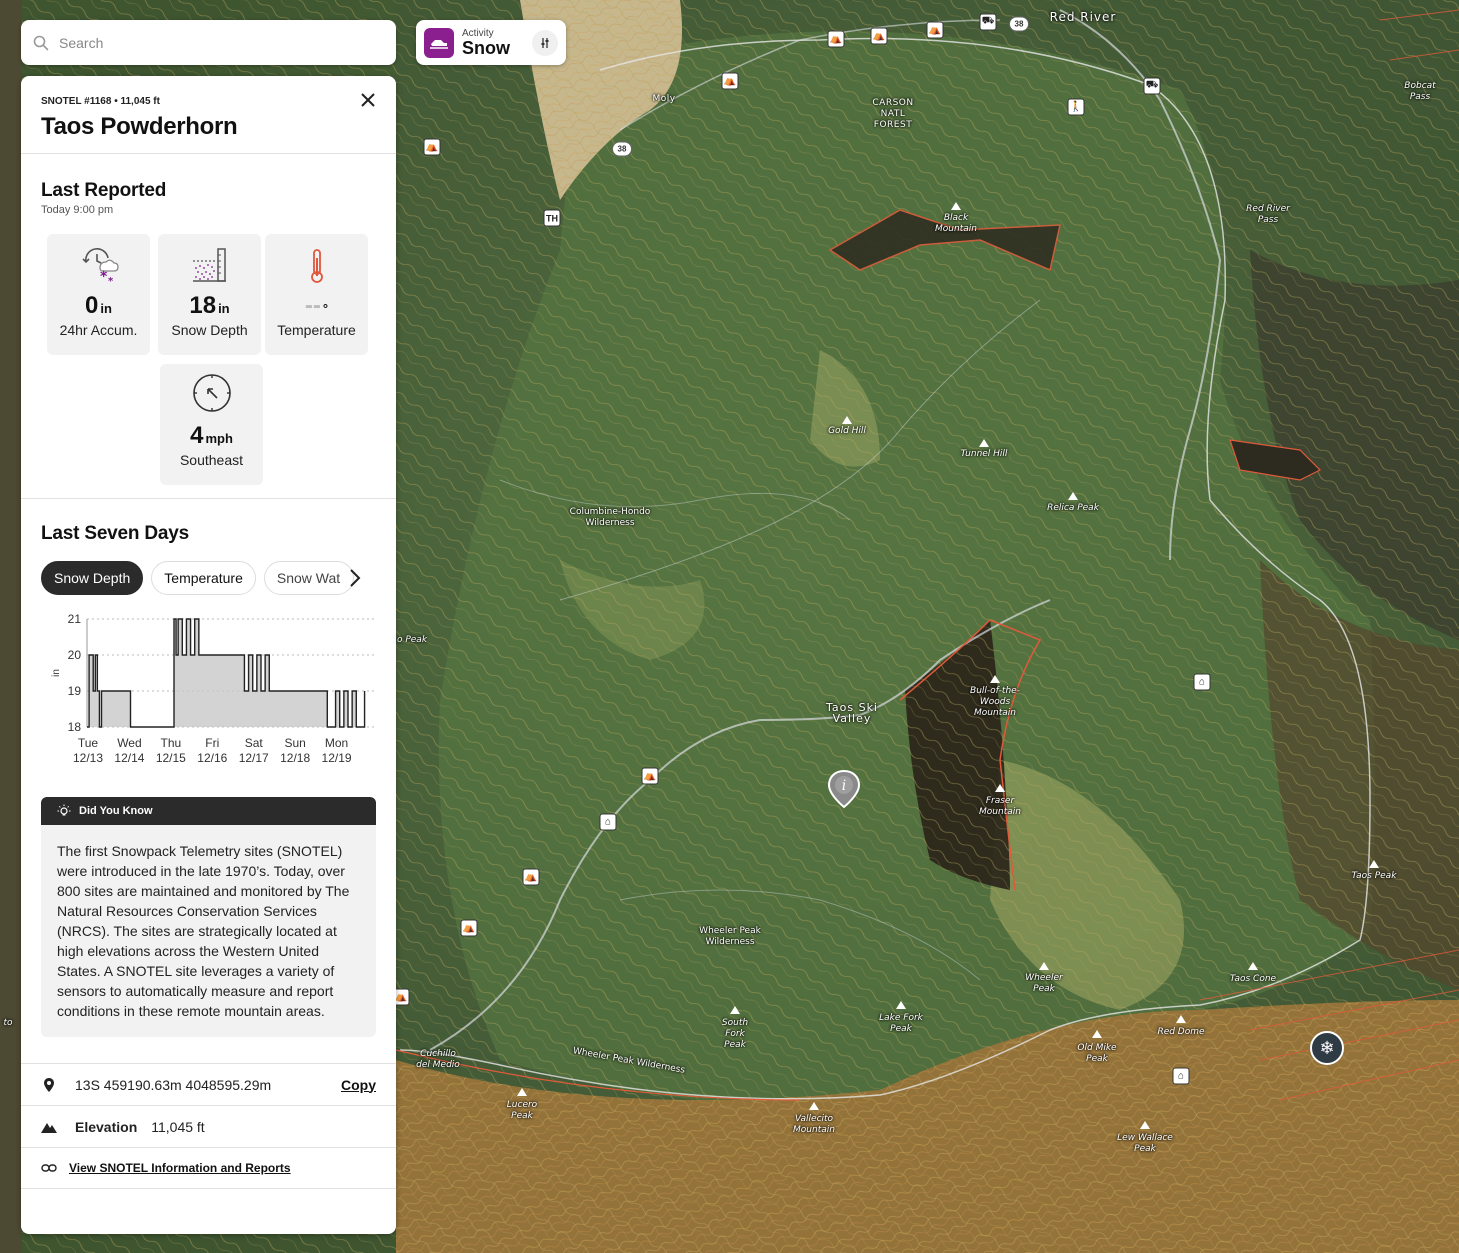  I want to click on y-tick-label: 19, so click(75, 691).